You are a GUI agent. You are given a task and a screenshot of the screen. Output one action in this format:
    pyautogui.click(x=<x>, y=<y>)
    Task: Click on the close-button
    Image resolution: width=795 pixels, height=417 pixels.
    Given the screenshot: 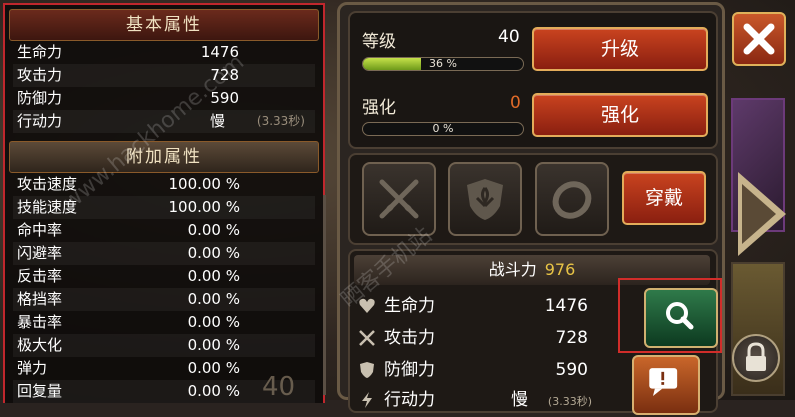 What is the action you would take?
    pyautogui.click(x=759, y=39)
    